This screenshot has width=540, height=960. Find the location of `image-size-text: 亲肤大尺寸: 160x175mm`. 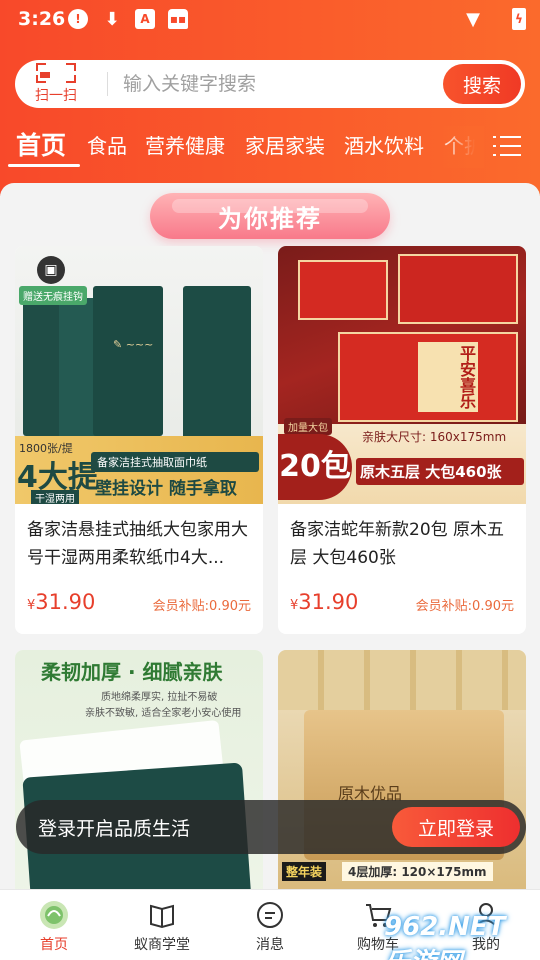

image-size-text: 亲肤大尺寸: 160x175mm is located at coordinates (434, 437).